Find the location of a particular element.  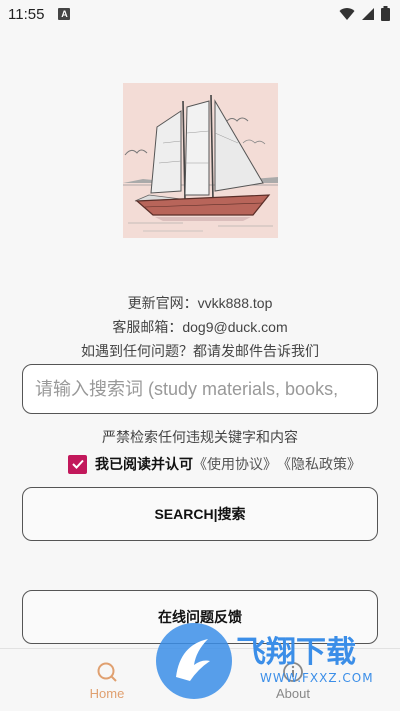

search-box is located at coordinates (200, 389).